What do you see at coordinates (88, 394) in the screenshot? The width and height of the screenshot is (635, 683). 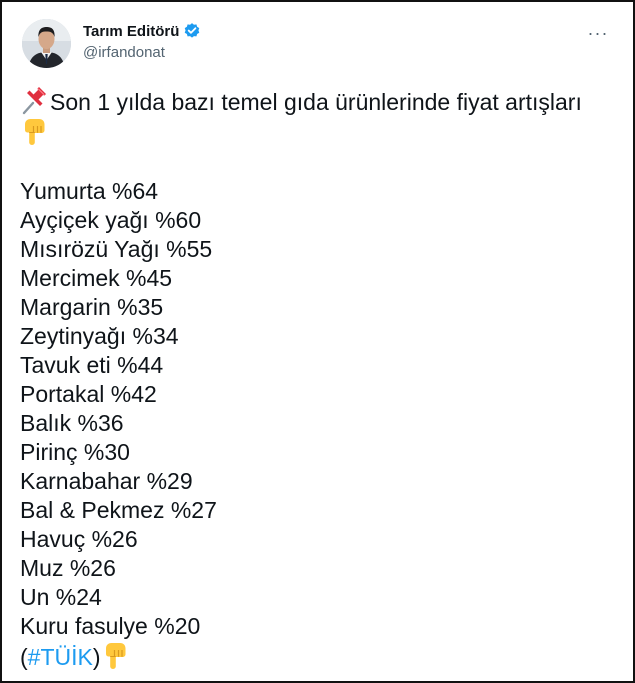 I see `list-item: Portakal %42` at bounding box center [88, 394].